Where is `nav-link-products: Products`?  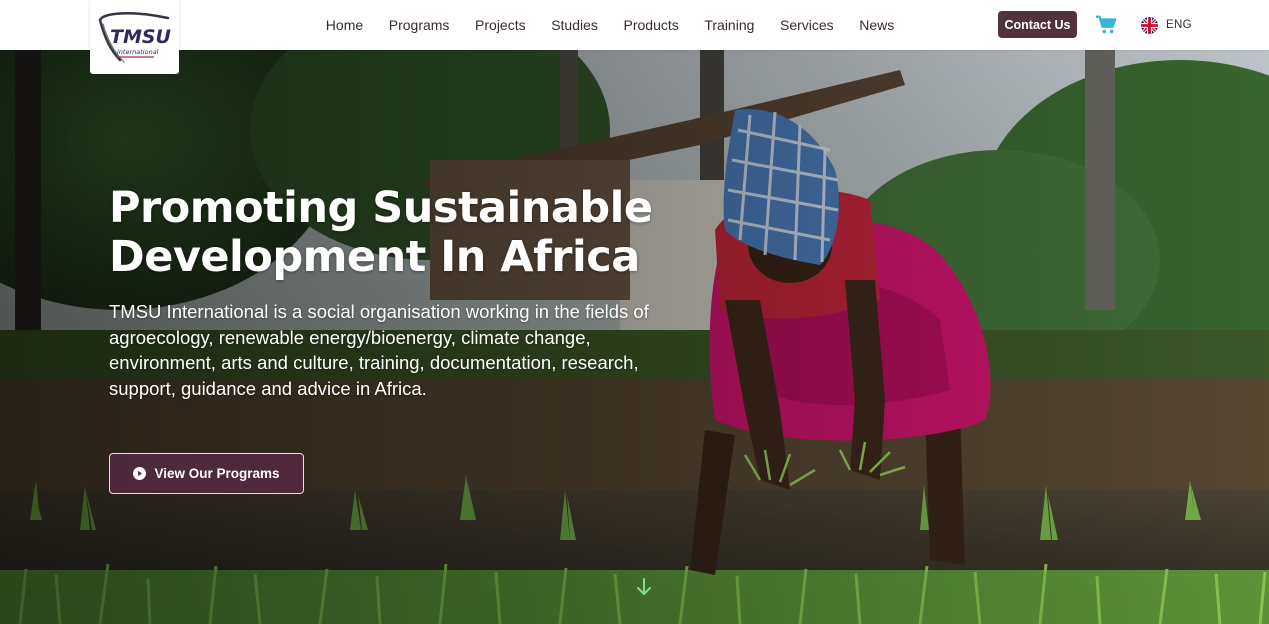 nav-link-products: Products is located at coordinates (651, 25).